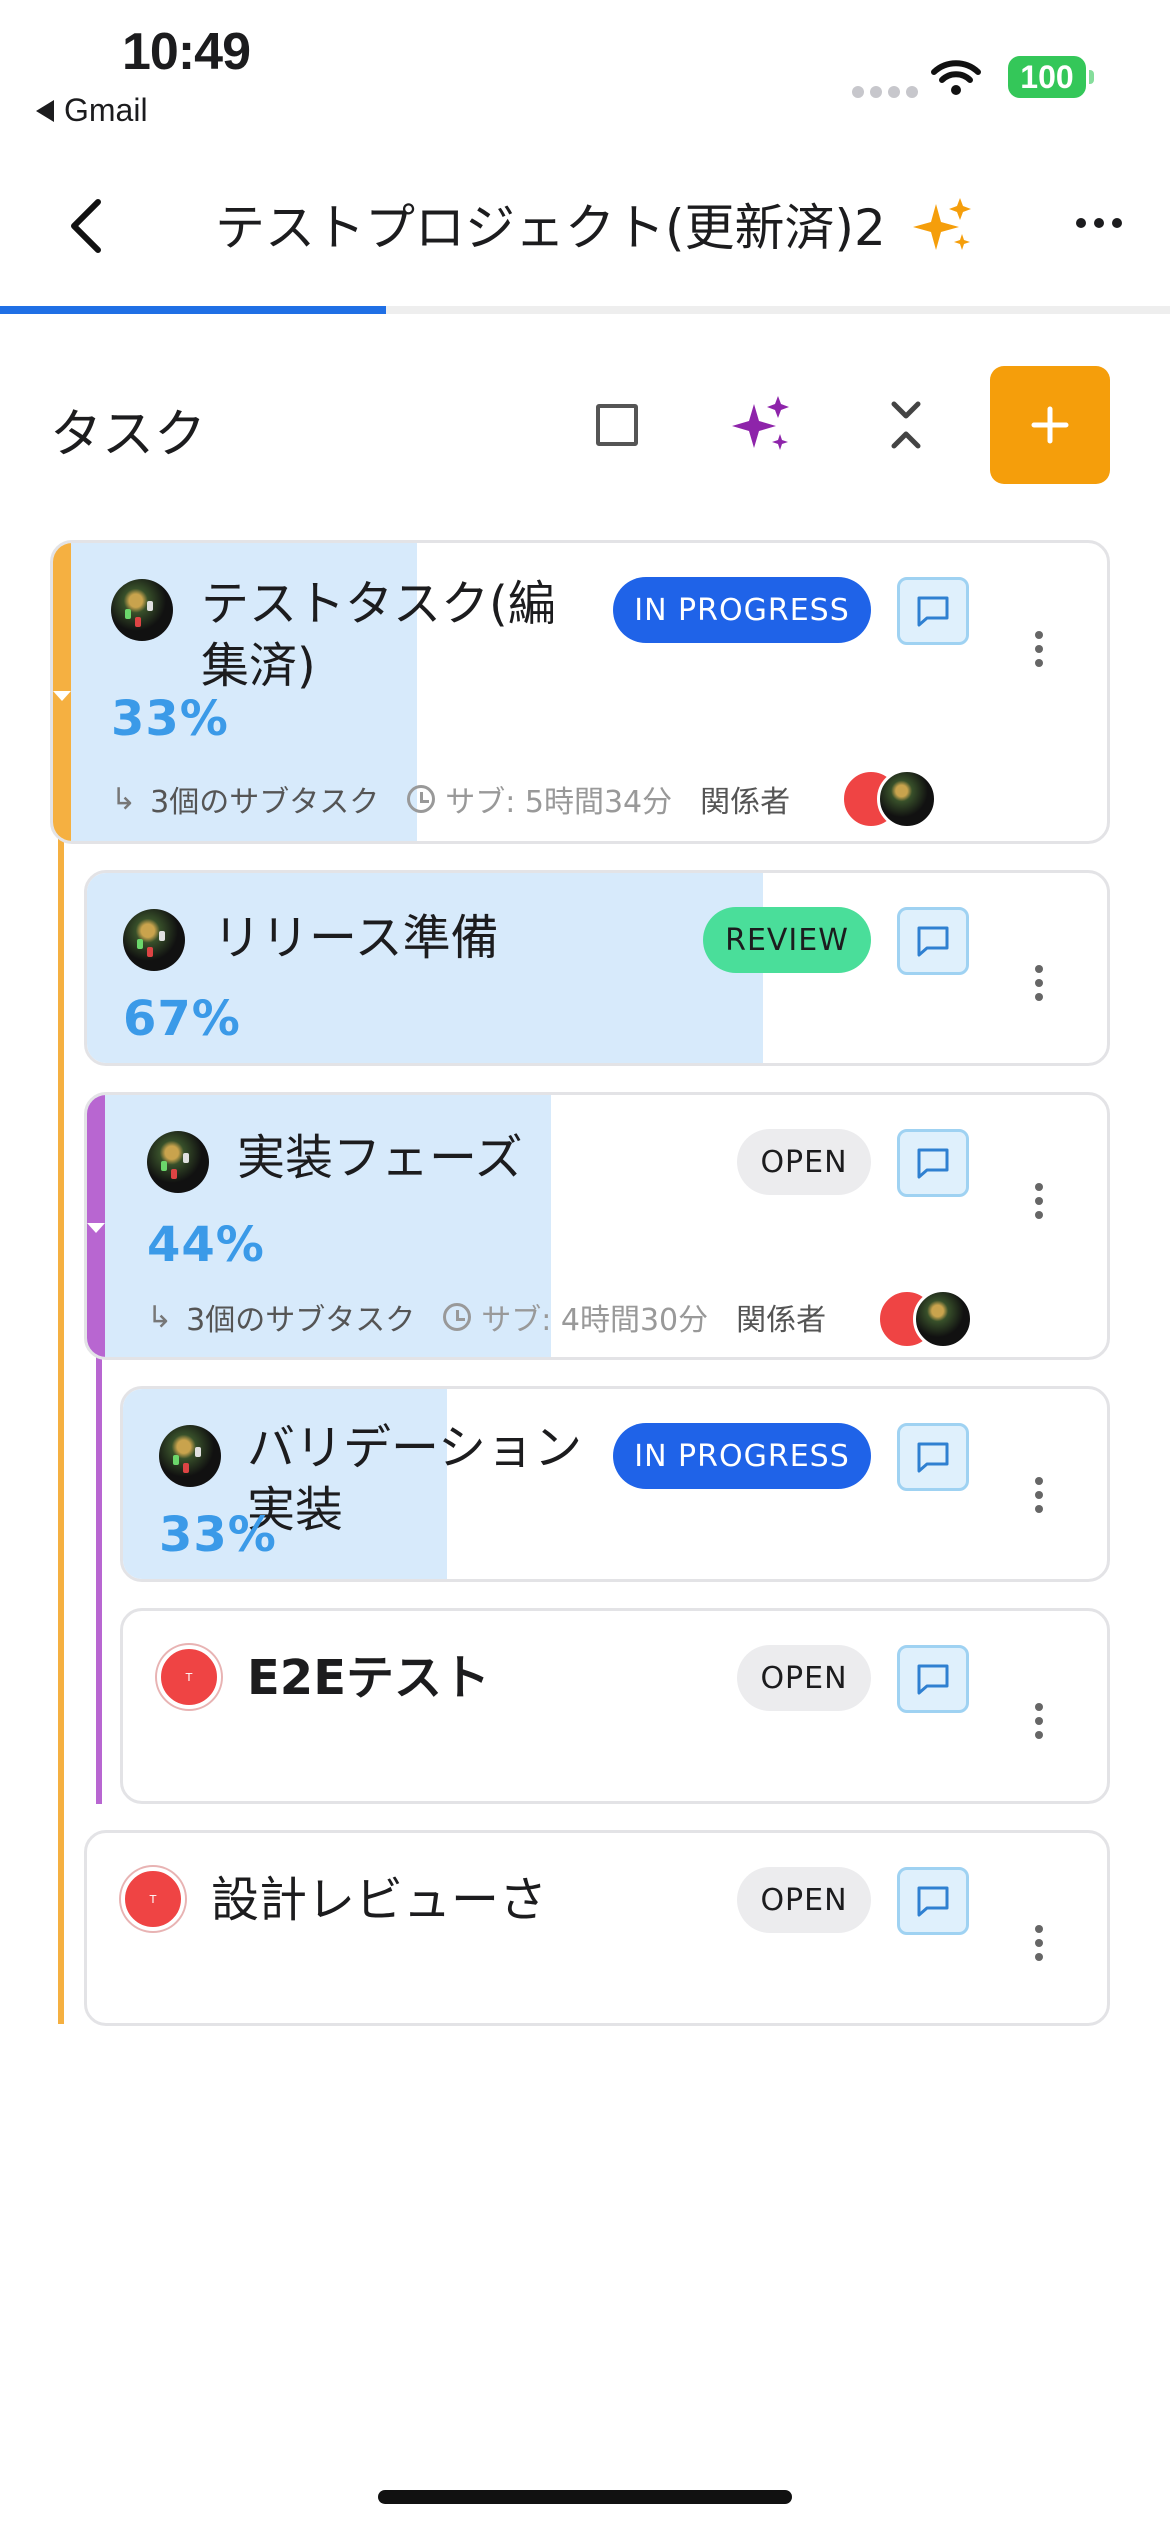 The image size is (1170, 2532). What do you see at coordinates (615, 1706) in the screenshot?
I see `task-card: T E2Eテスト OPEN` at bounding box center [615, 1706].